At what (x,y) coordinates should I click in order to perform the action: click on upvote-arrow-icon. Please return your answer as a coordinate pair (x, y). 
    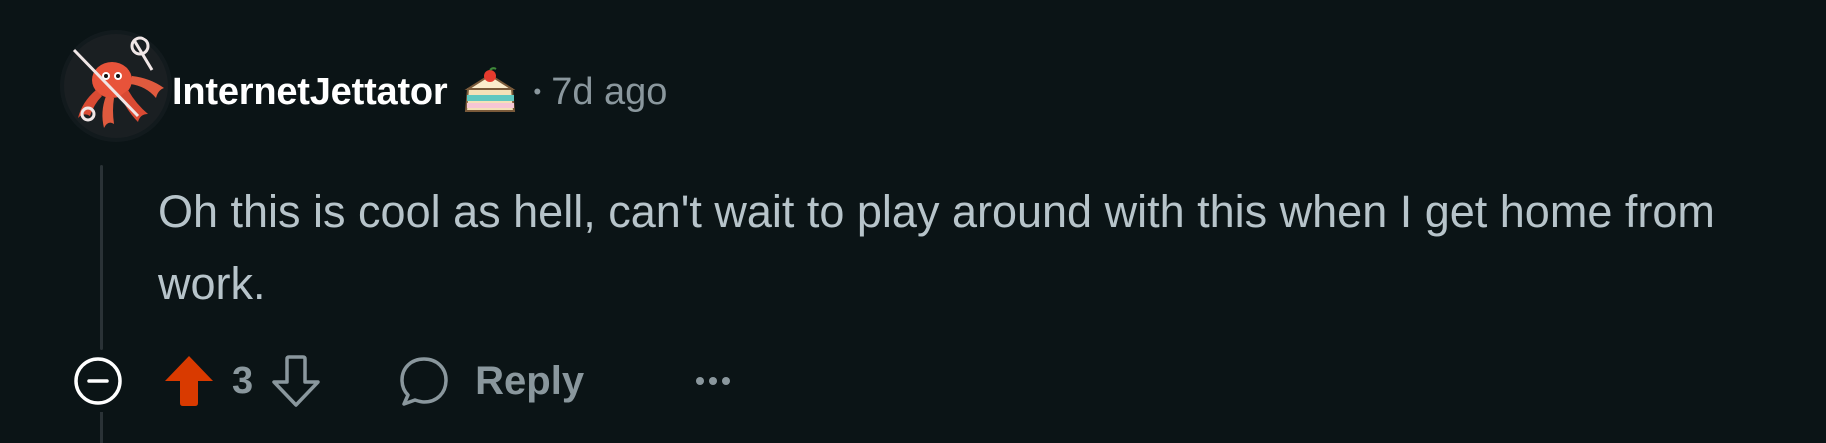
    Looking at the image, I should click on (189, 381).